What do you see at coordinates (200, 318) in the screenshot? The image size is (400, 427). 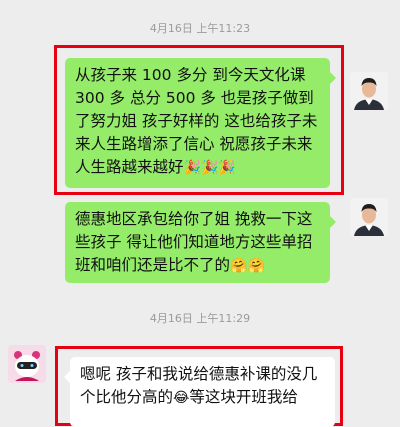 I see `timestamp: 4月16日 上午11:29` at bounding box center [200, 318].